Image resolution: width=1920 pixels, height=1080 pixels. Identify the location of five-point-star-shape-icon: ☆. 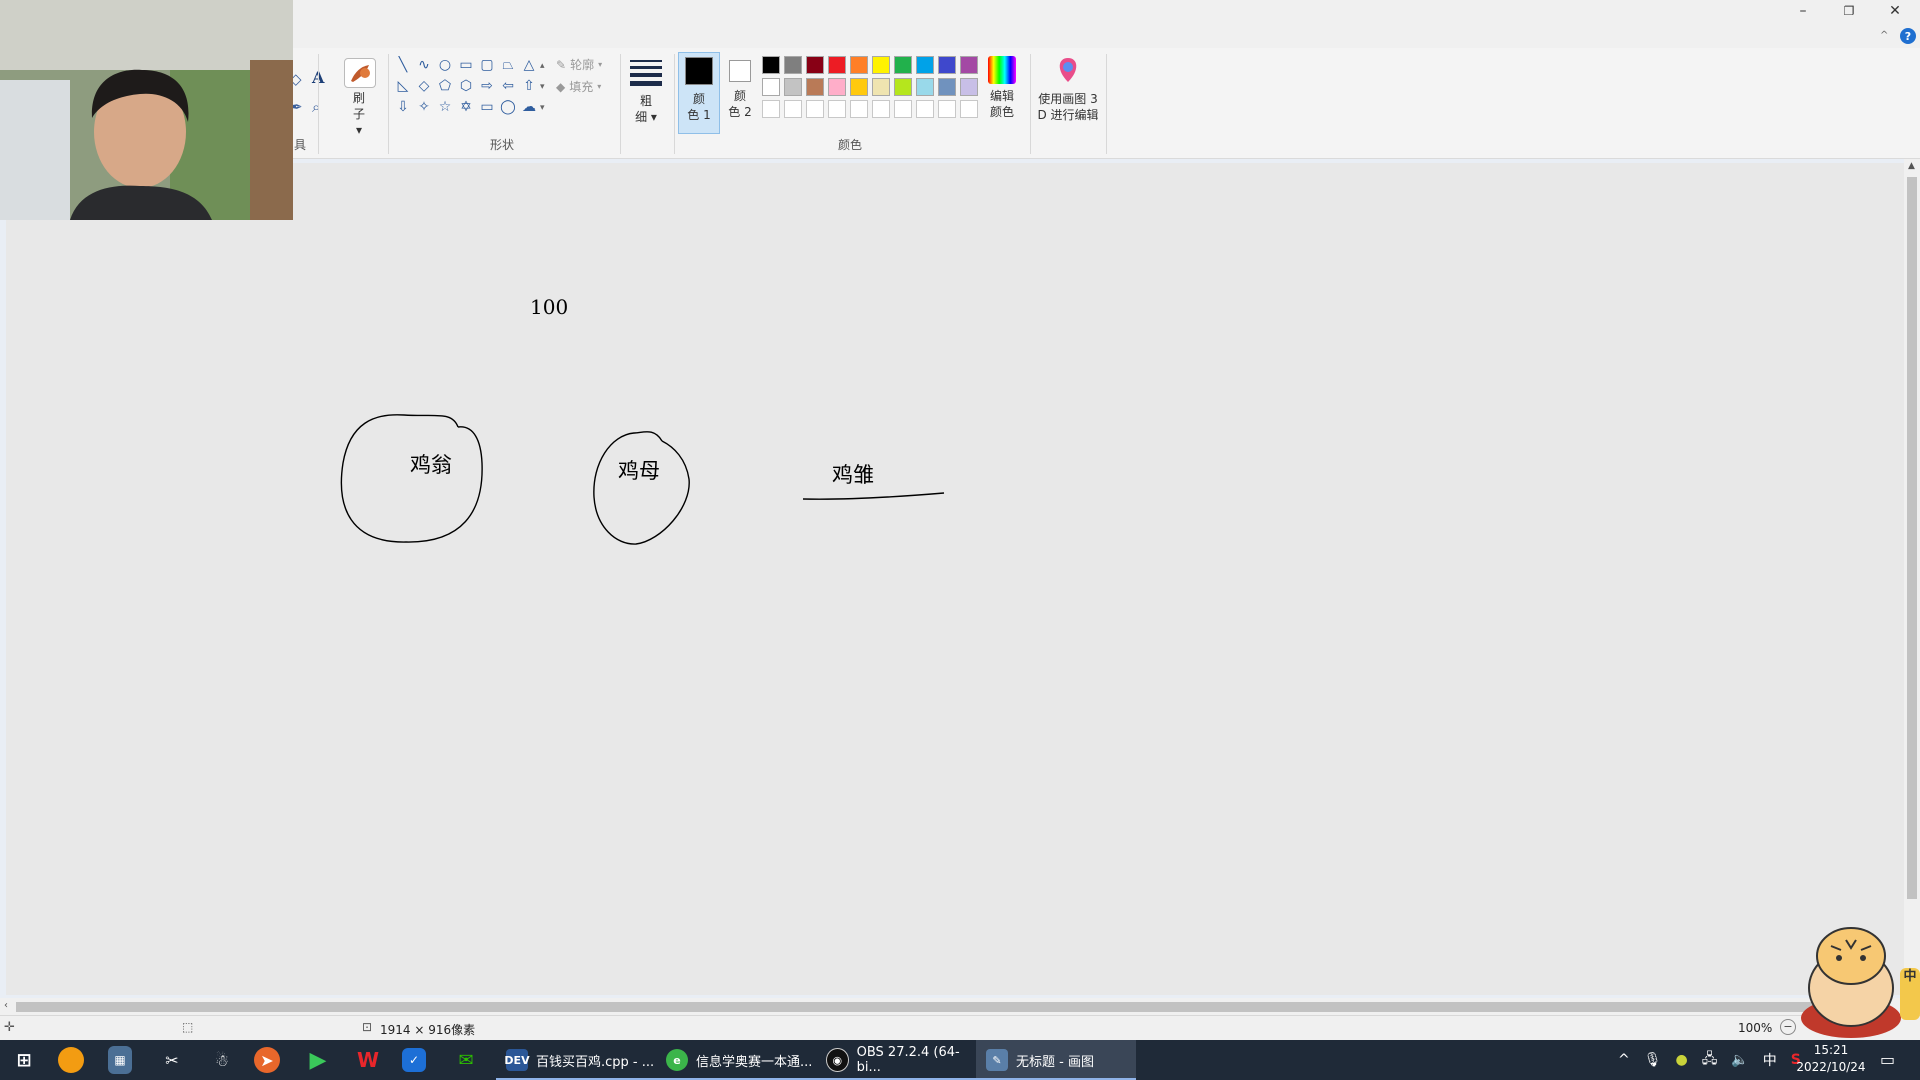
(445, 107).